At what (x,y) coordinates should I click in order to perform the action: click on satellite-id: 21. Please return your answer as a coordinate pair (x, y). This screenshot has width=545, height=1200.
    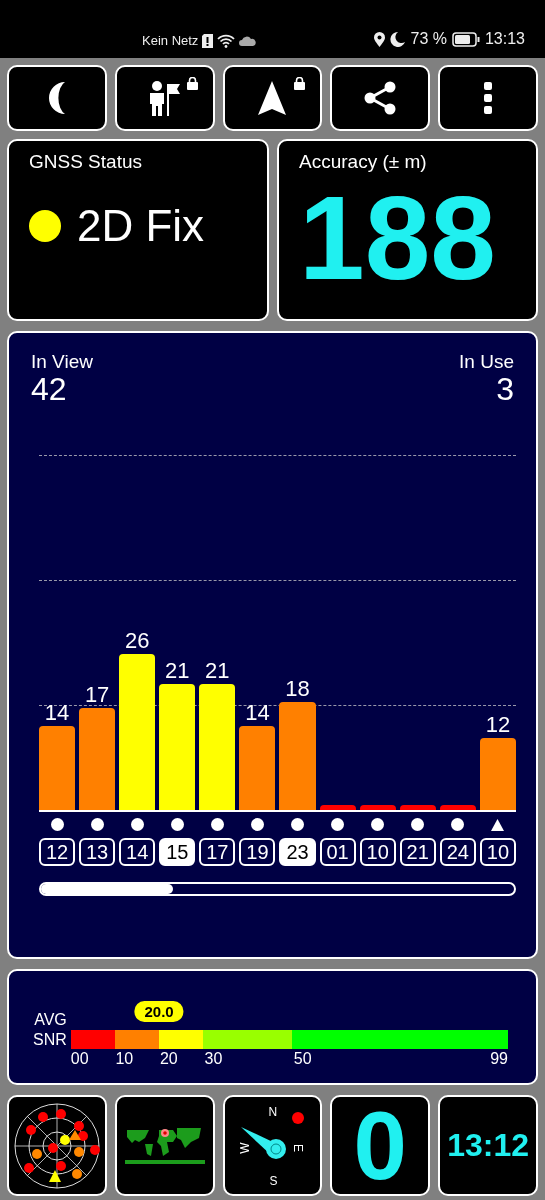
    Looking at the image, I should click on (417, 851).